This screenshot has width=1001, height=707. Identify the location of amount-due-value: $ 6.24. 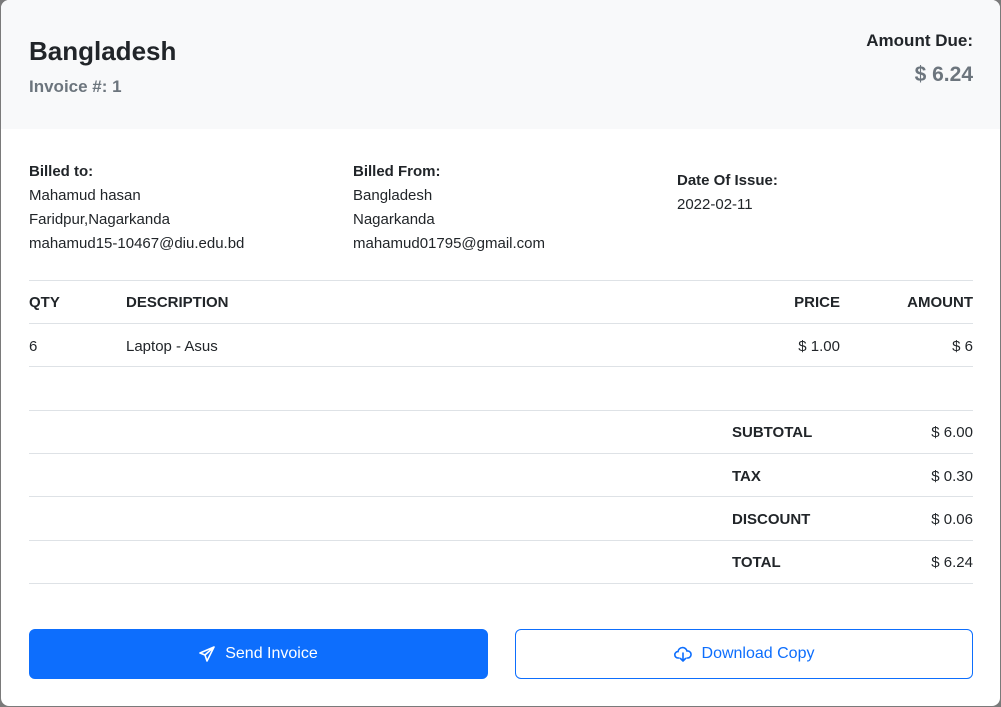
(943, 74).